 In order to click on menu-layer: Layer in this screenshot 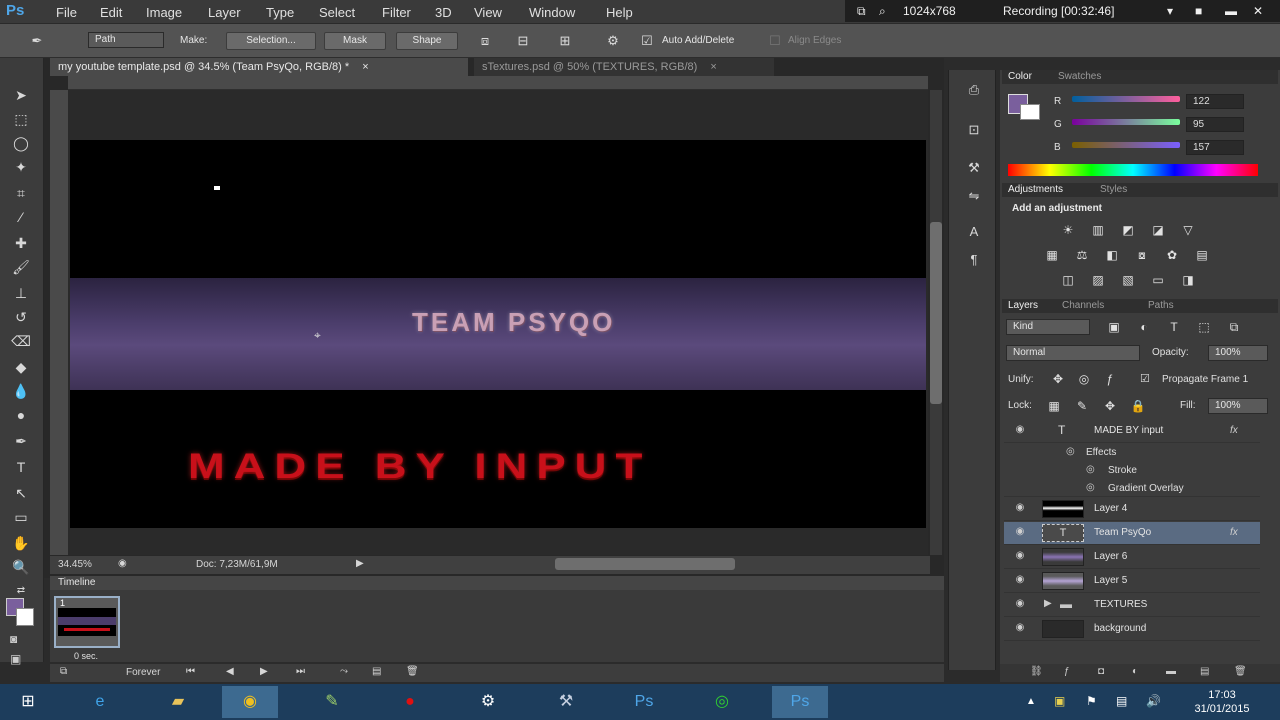, I will do `click(224, 12)`.